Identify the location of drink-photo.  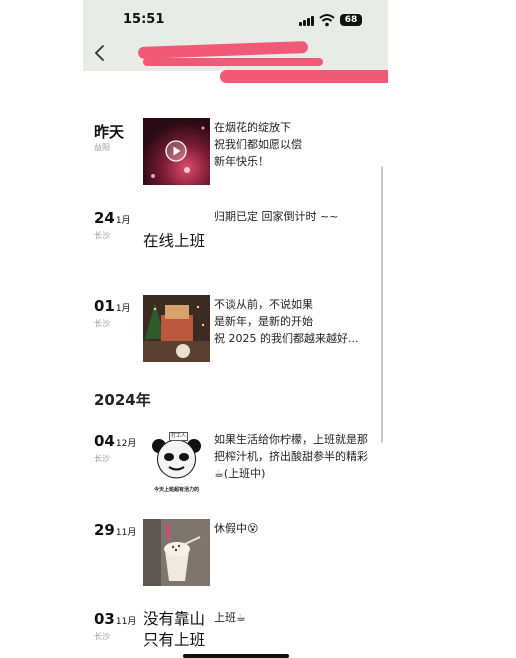
(176, 552).